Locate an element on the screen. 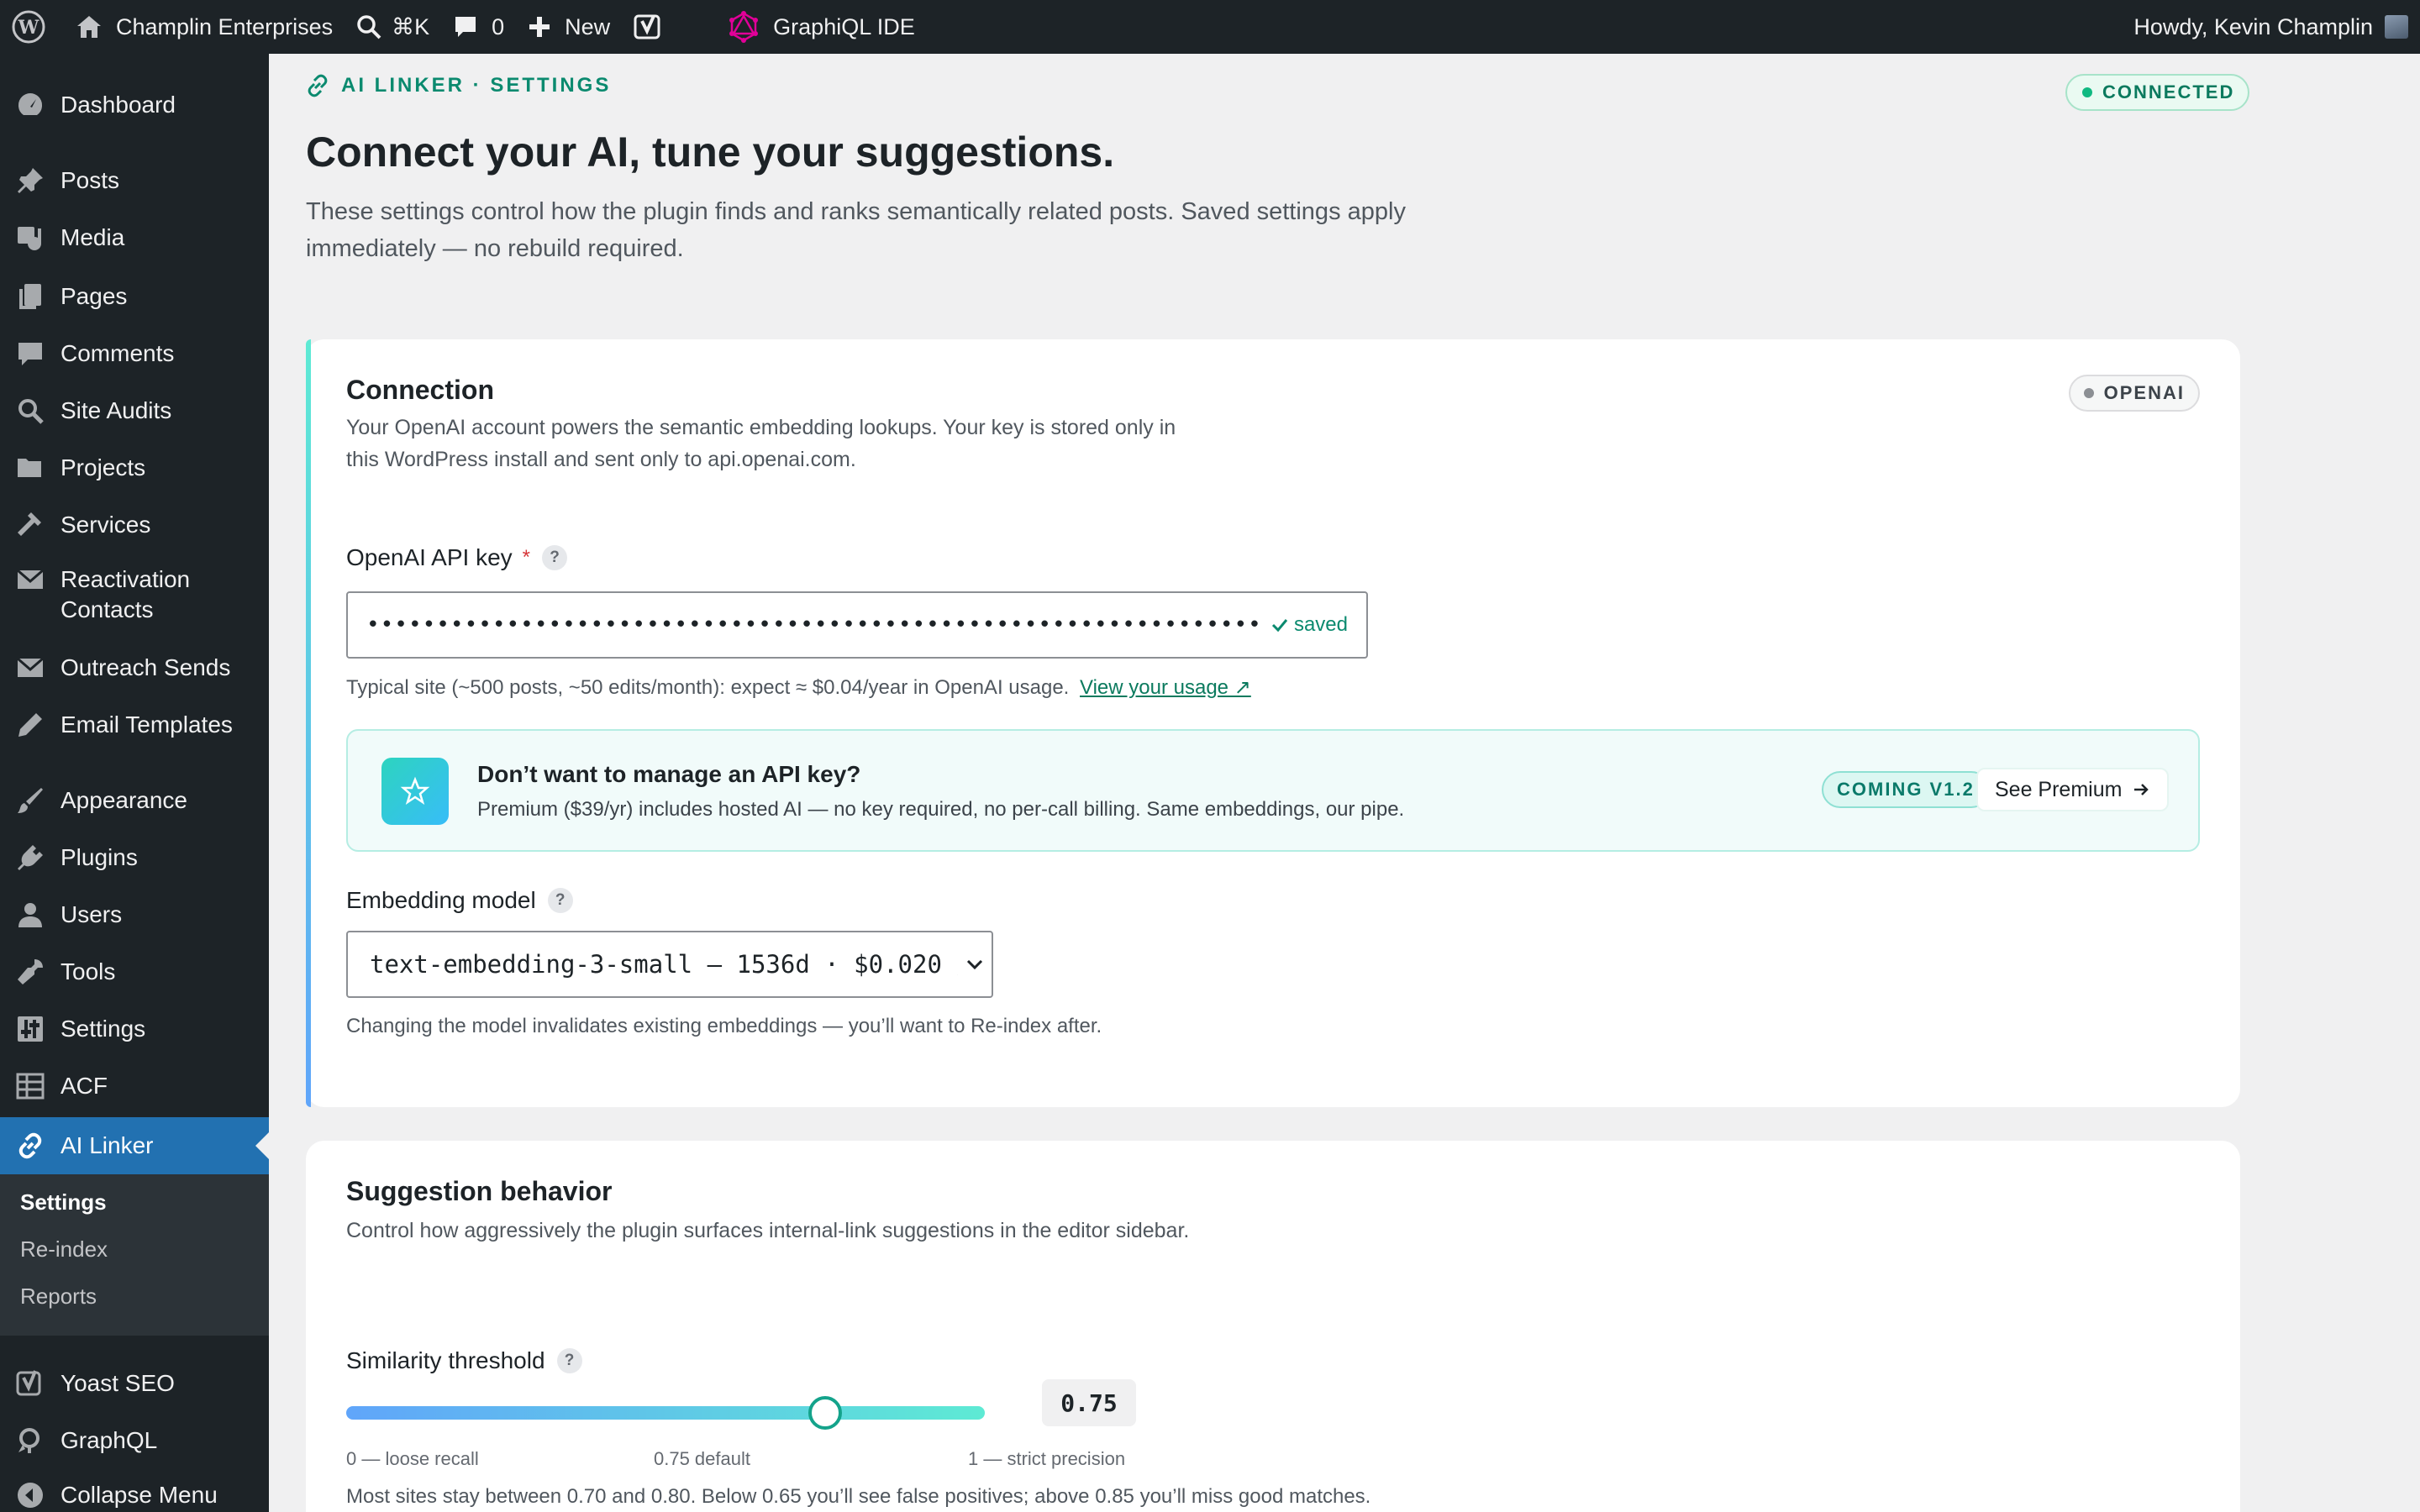 Image resolution: width=2420 pixels, height=1512 pixels. plus-icon is located at coordinates (539, 27).